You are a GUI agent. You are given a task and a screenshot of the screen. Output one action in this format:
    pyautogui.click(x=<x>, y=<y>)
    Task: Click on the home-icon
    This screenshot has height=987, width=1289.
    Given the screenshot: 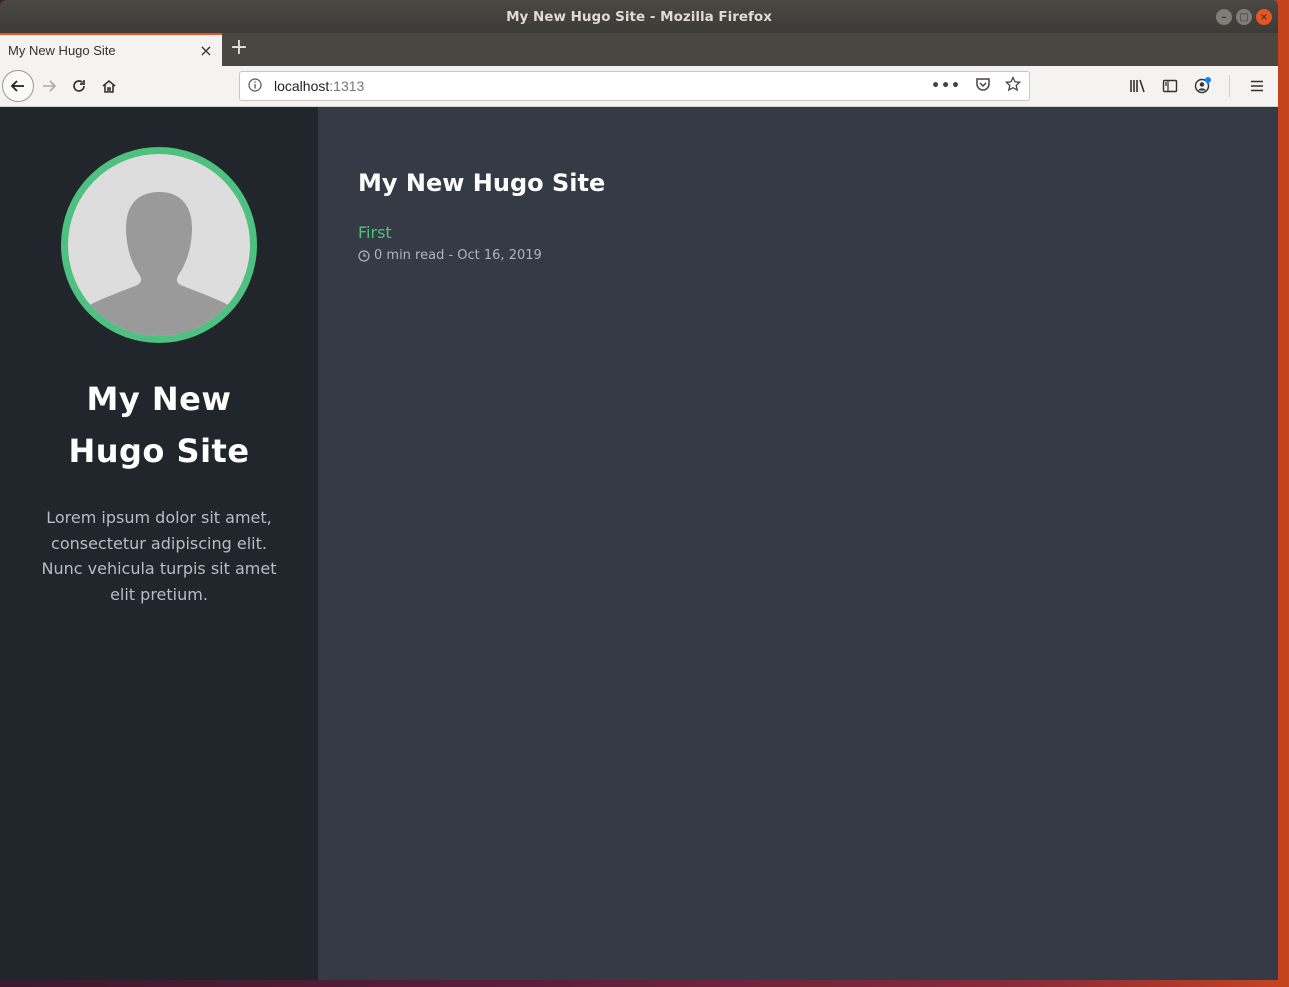 What is the action you would take?
    pyautogui.click(x=109, y=86)
    